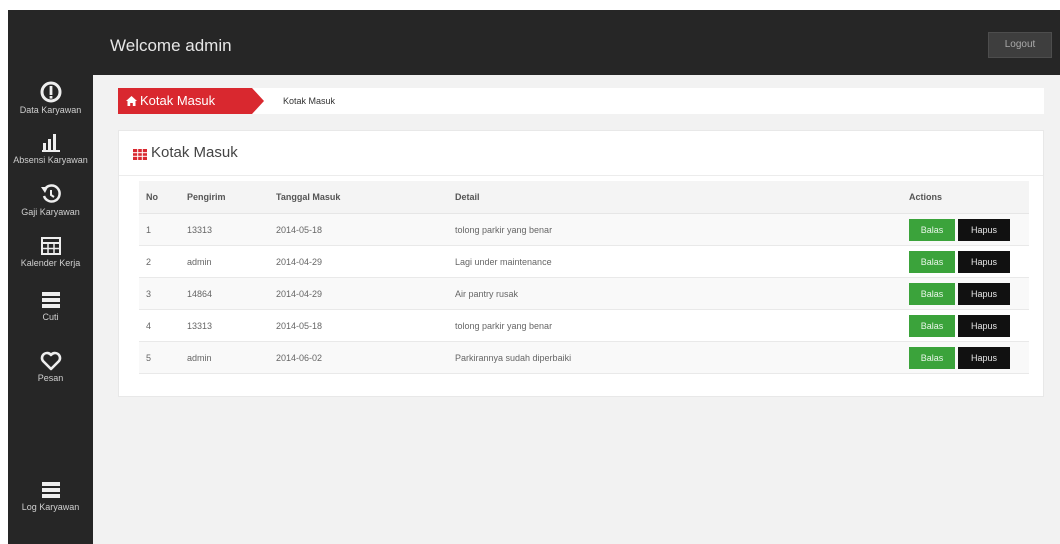 The image size is (1060, 544). What do you see at coordinates (140, 154) in the screenshot?
I see `table-icon` at bounding box center [140, 154].